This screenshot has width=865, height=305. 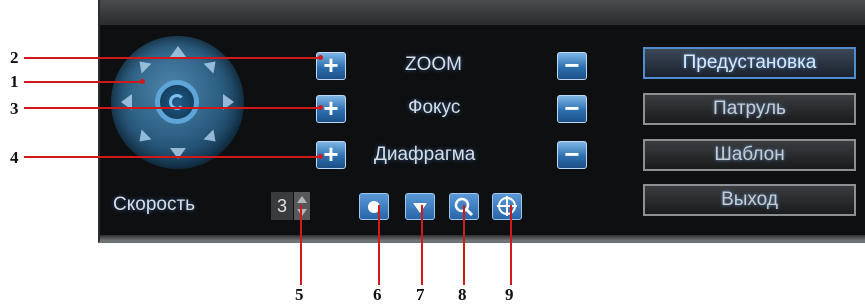 What do you see at coordinates (143, 65) in the screenshot?
I see `arrow-up-left-icon` at bounding box center [143, 65].